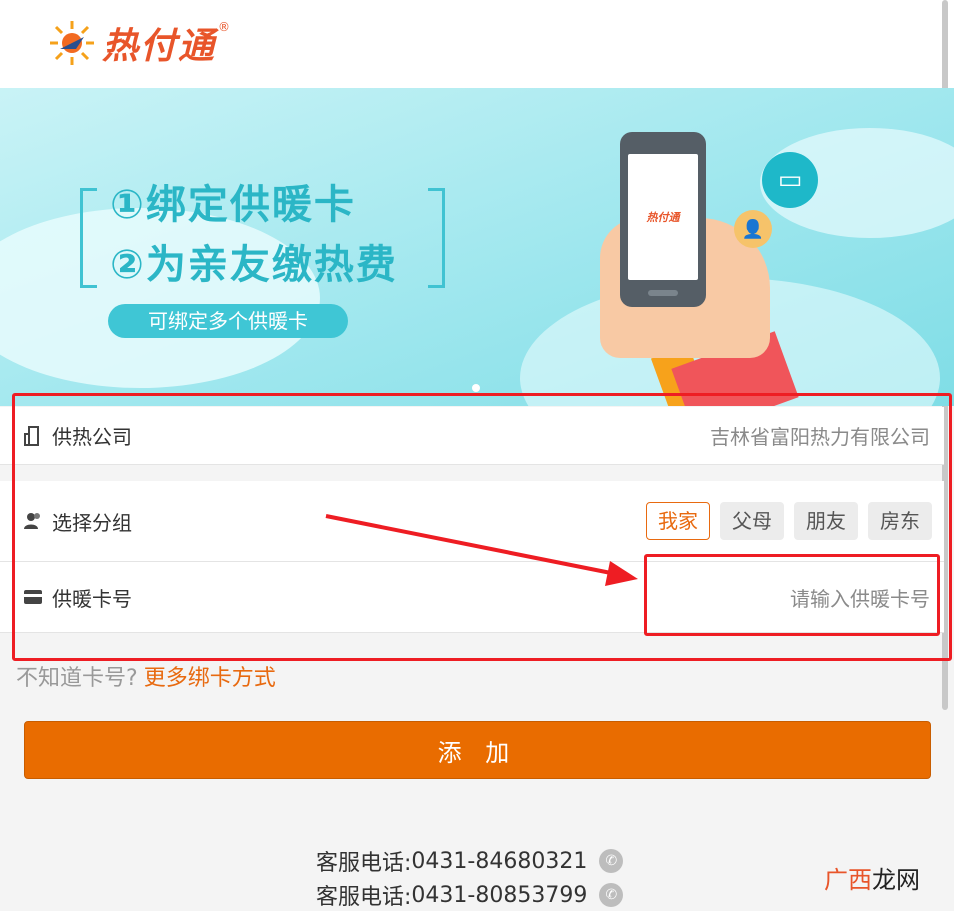 The image size is (954, 911). I want to click on watermark: 广西龙网, so click(872, 877).